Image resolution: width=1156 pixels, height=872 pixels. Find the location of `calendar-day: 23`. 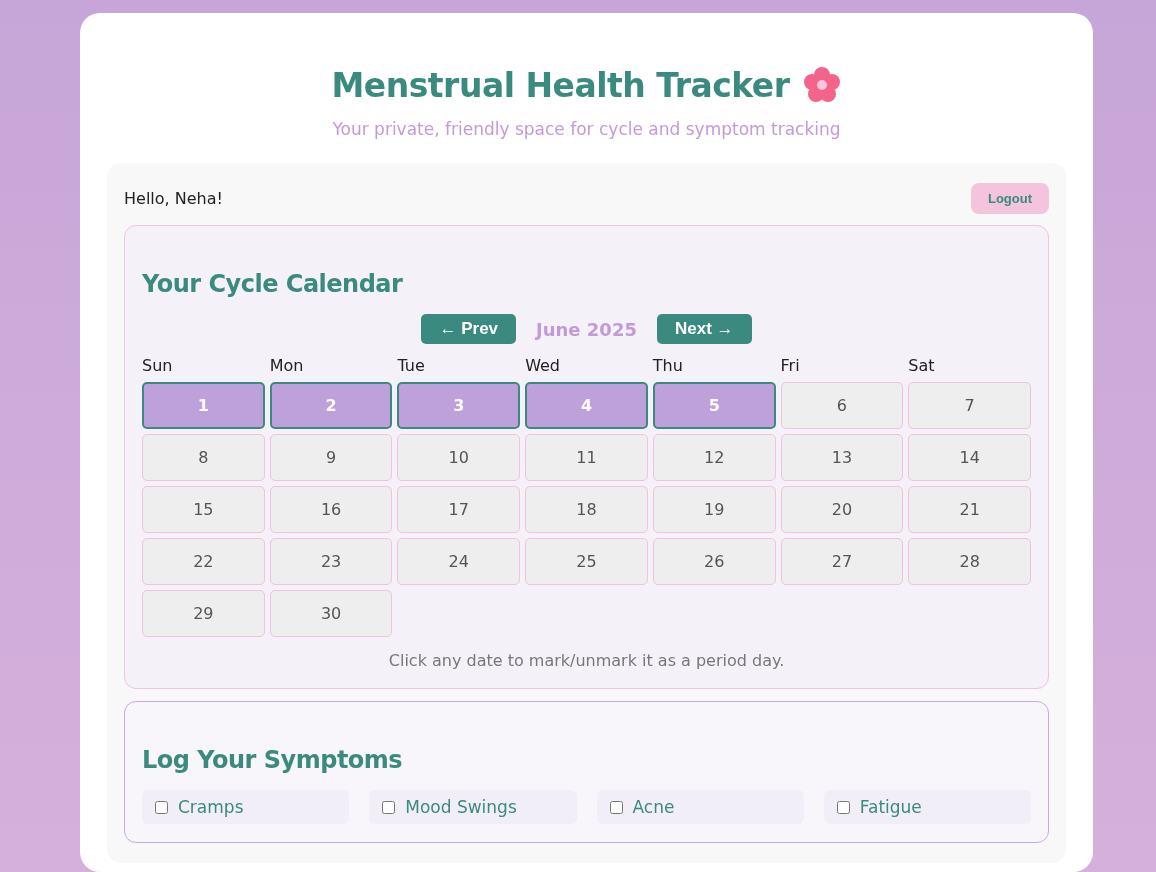

calendar-day: 23 is located at coordinates (331, 561).